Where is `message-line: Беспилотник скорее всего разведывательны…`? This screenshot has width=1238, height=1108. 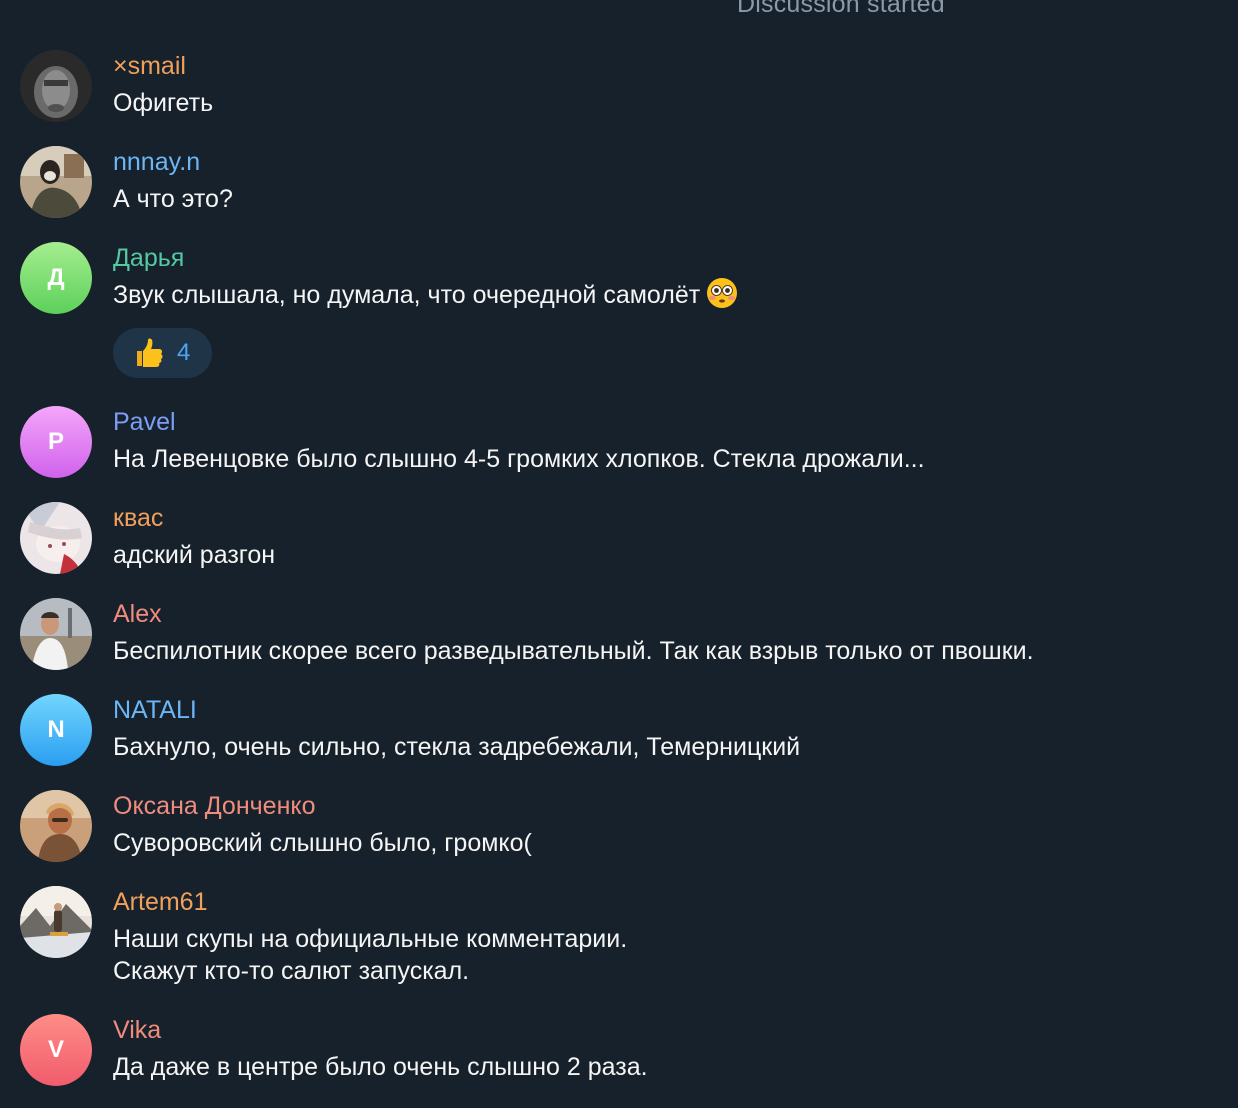
message-line: Беспилотник скорее всего разведывательны… is located at coordinates (573, 651).